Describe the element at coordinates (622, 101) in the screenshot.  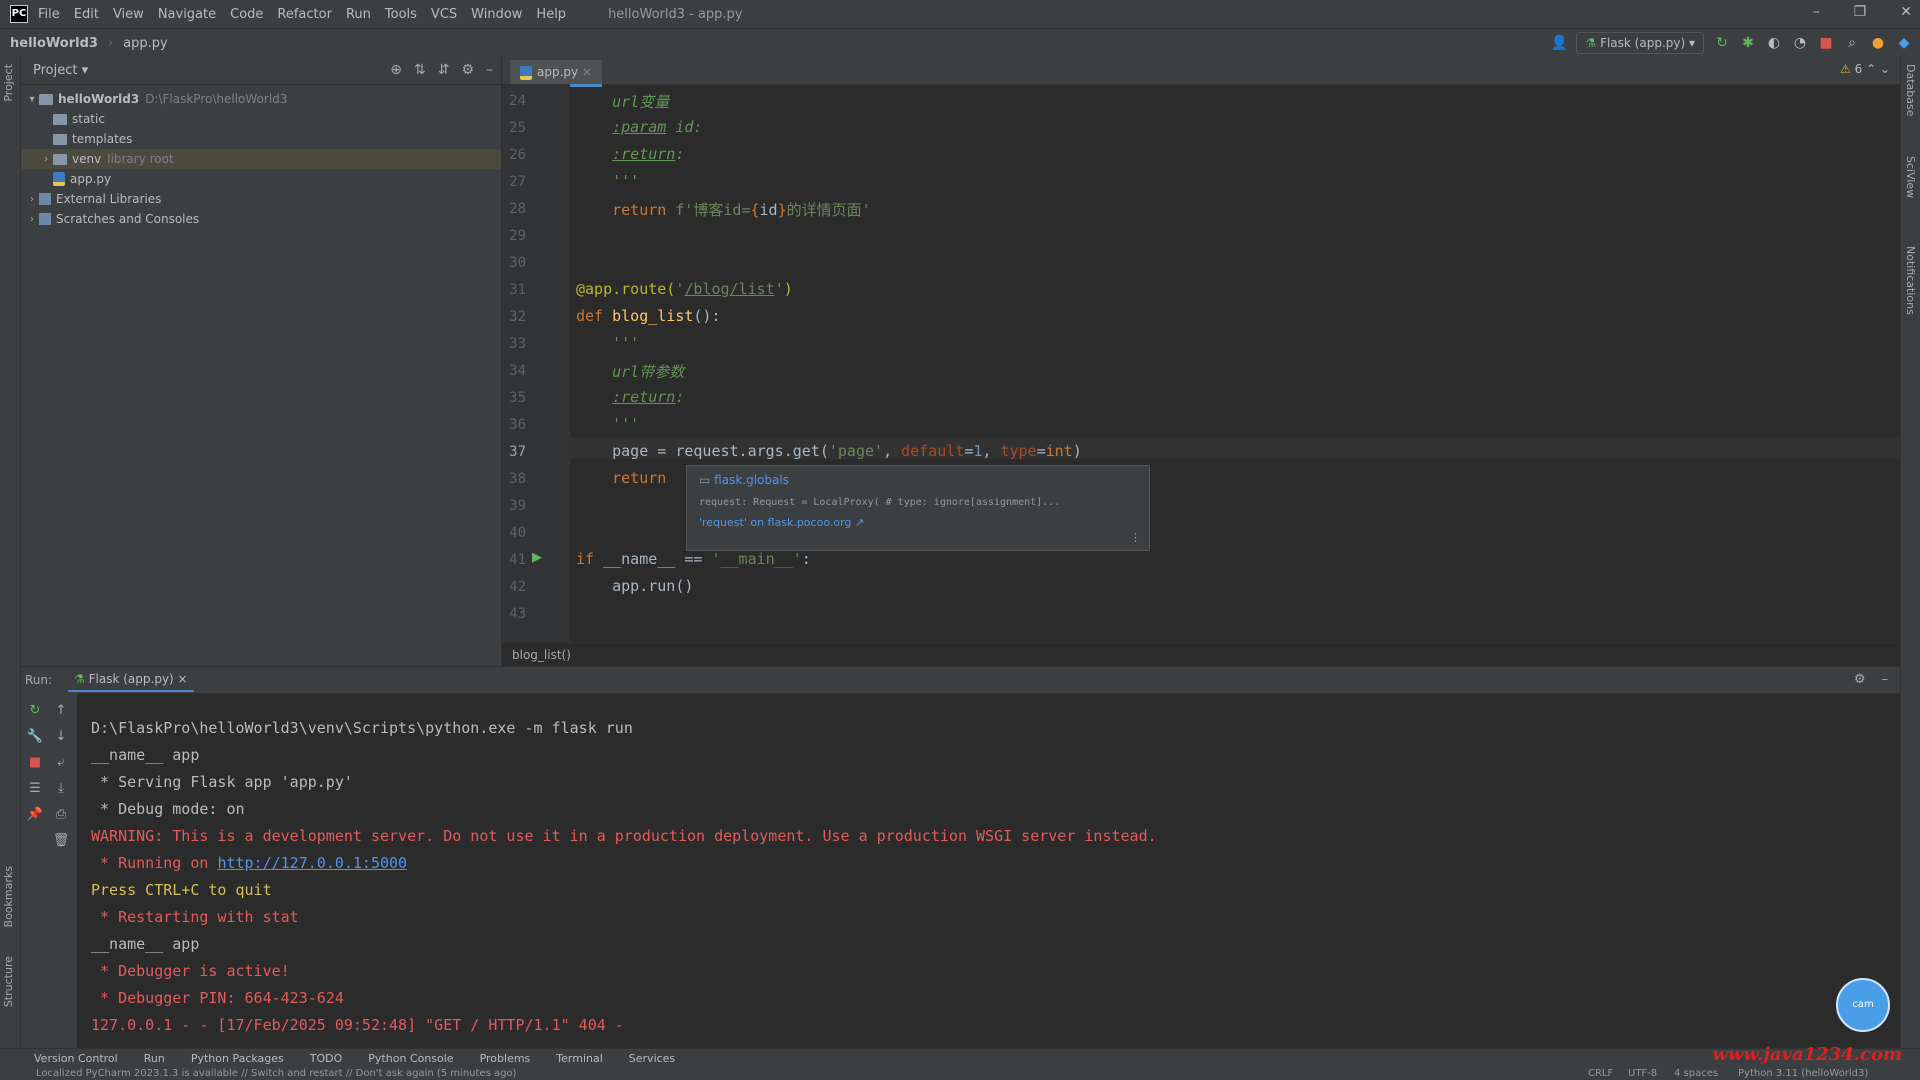
I see `code-line-24: url变量` at that location.